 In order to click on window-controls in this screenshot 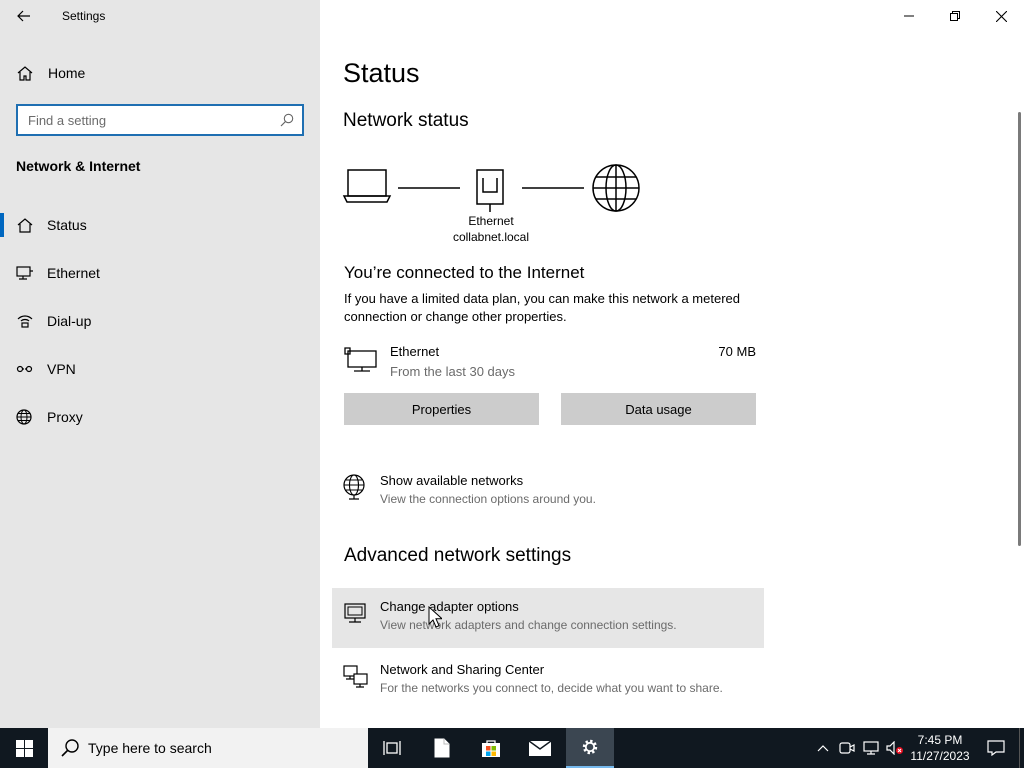, I will do `click(955, 16)`.